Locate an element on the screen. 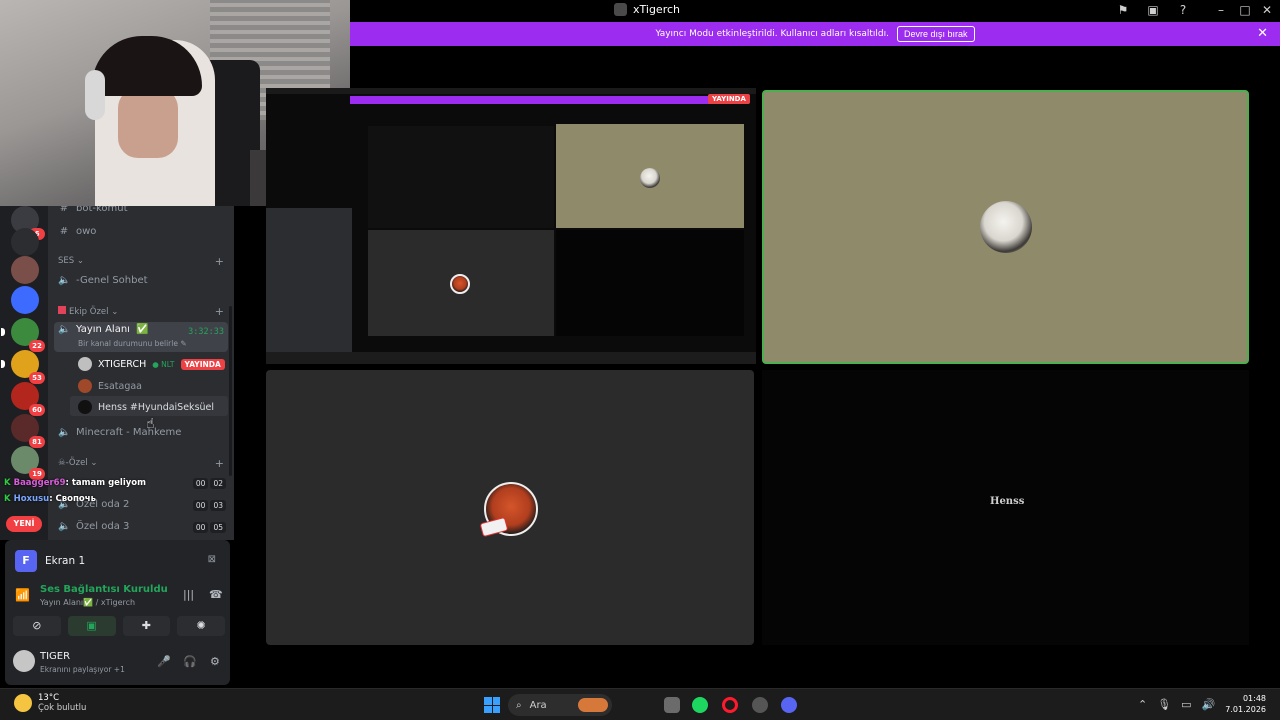 This screenshot has width=1280, height=720. channel-name: bot-komut is located at coordinates (102, 210).